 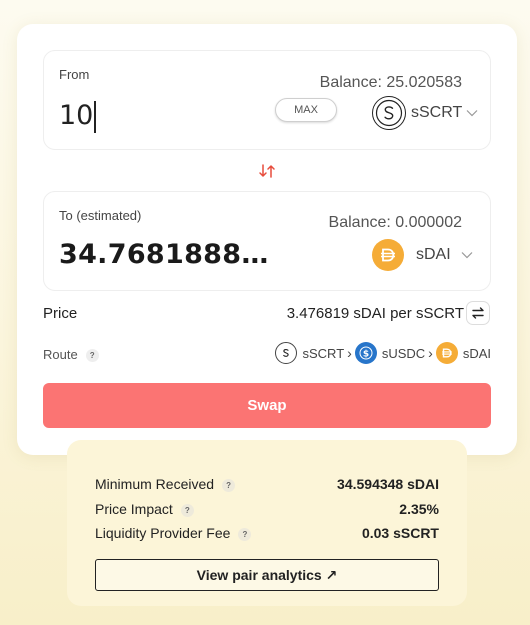 I want to click on from-token-selector: sSCRT, so click(x=425, y=113).